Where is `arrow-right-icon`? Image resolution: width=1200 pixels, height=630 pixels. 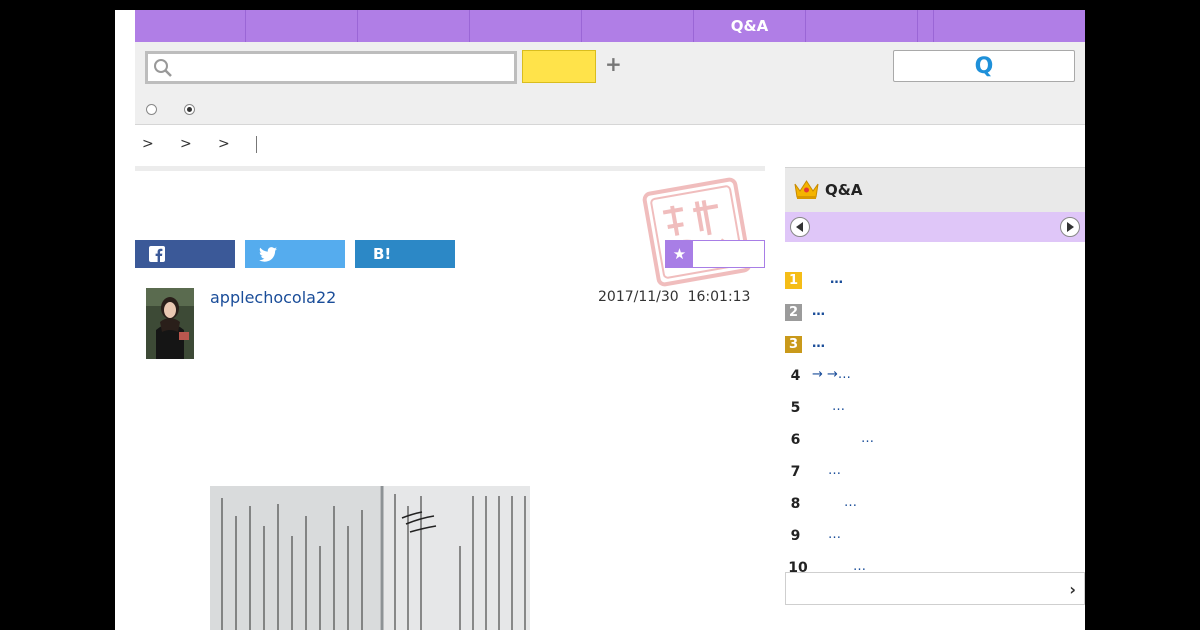
arrow-right-icon is located at coordinates (1070, 227).